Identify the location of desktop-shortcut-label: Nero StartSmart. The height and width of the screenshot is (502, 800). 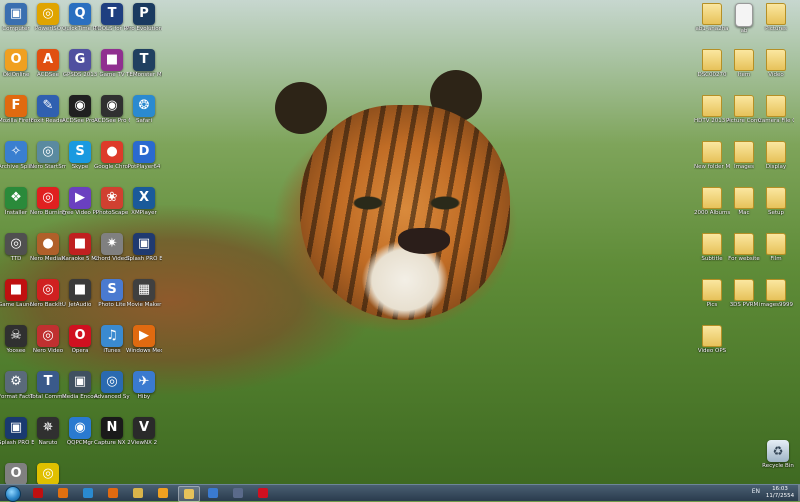
(48, 167).